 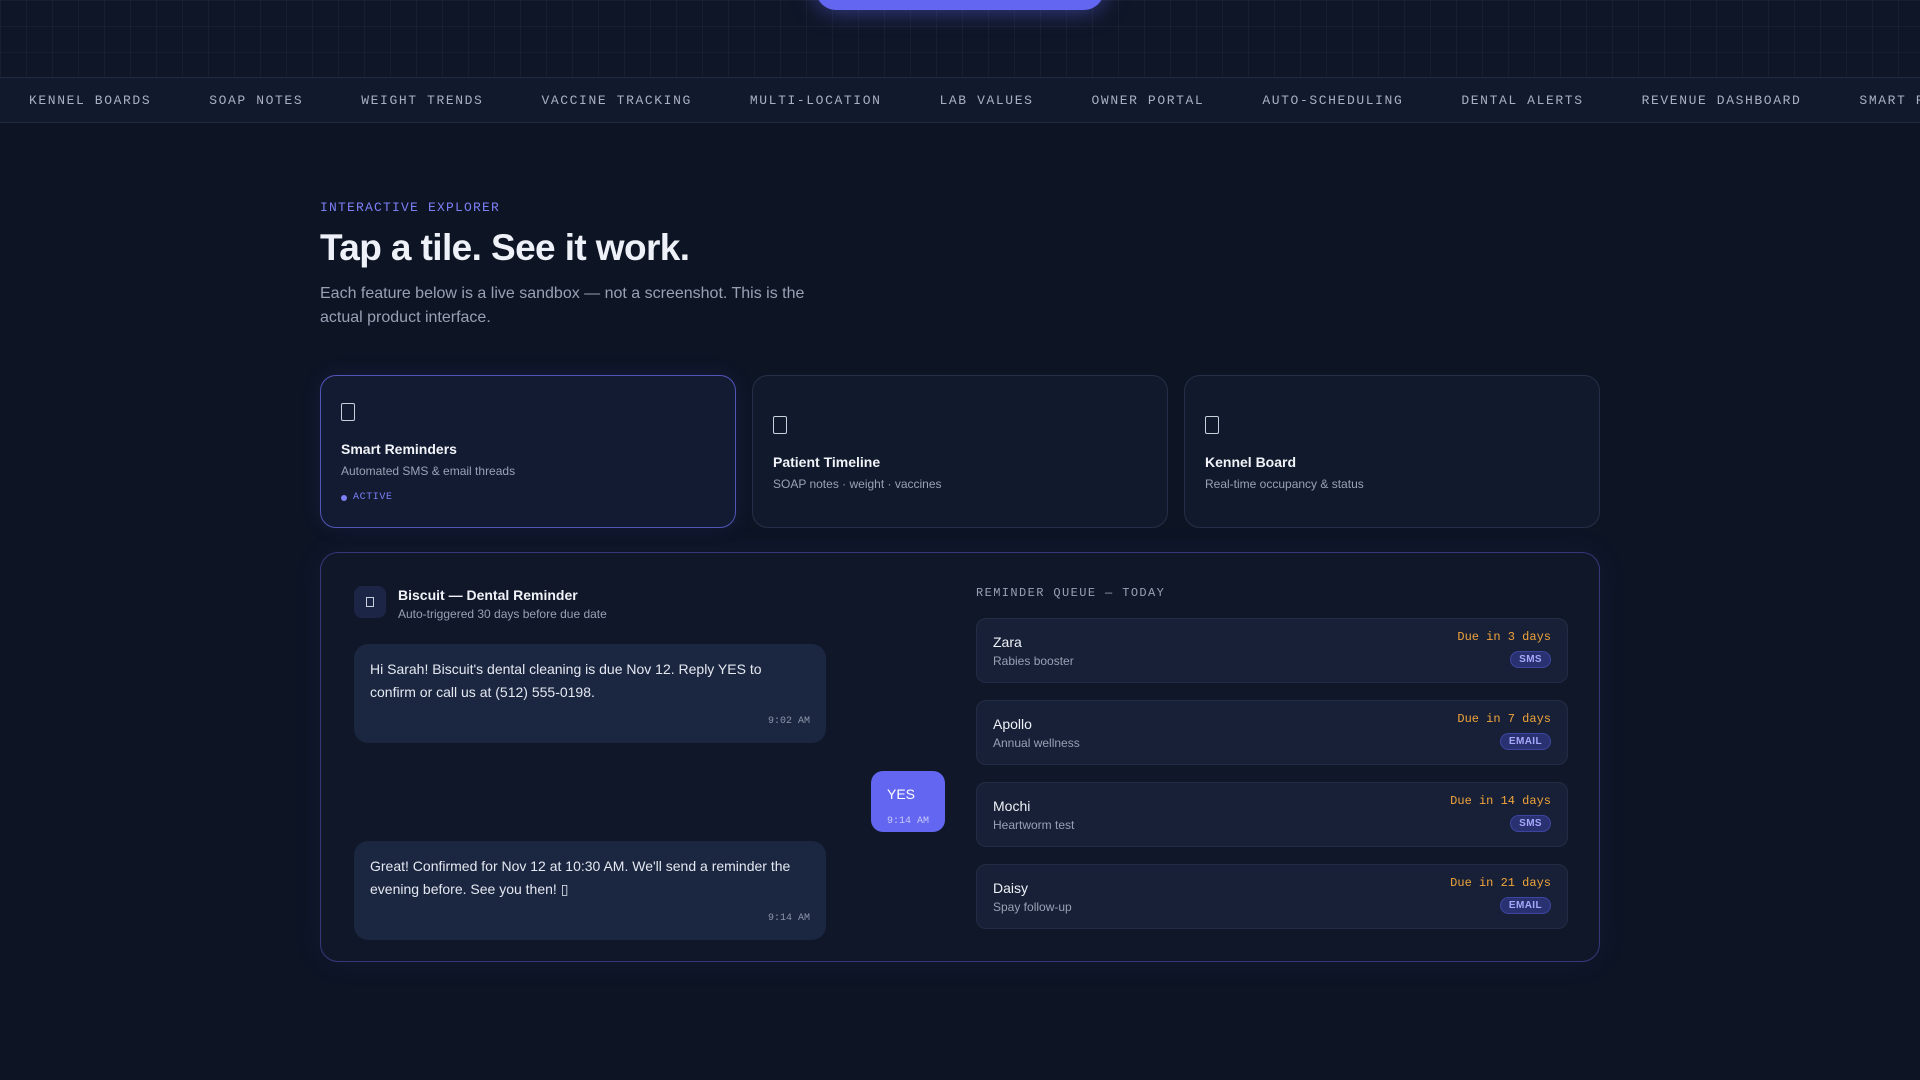 What do you see at coordinates (1034, 825) in the screenshot?
I see `reminder-type: Heartworm test` at bounding box center [1034, 825].